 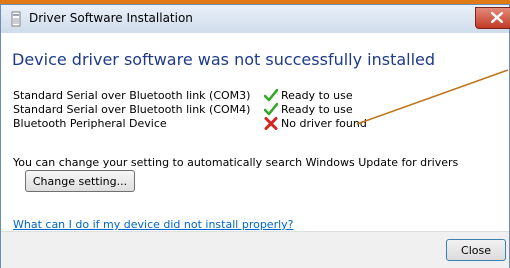 I want to click on device-name-peripheral: Bluetooth Peripheral Device, so click(x=90, y=123).